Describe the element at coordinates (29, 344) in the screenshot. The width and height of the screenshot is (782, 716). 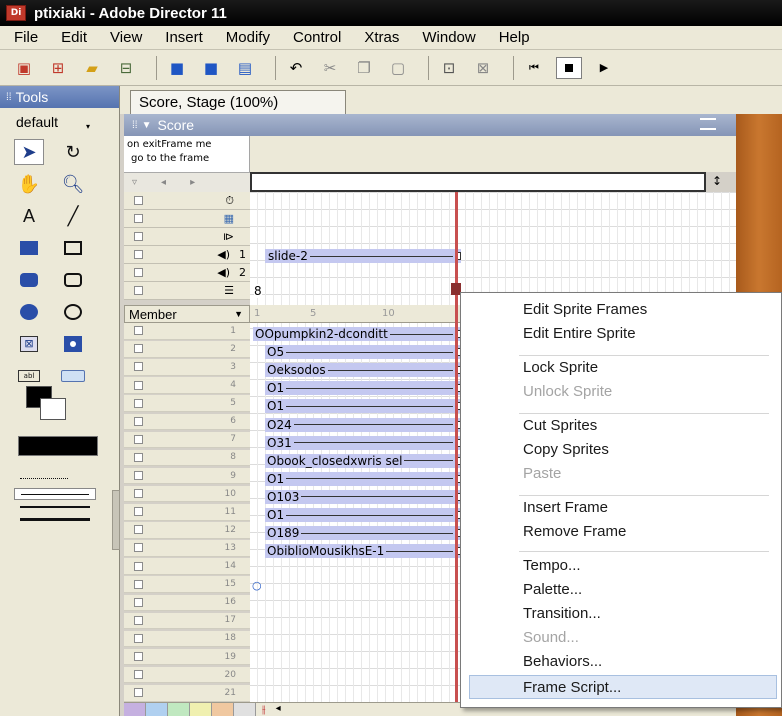
I see `checkbox-tool-icon: ⊠` at that location.